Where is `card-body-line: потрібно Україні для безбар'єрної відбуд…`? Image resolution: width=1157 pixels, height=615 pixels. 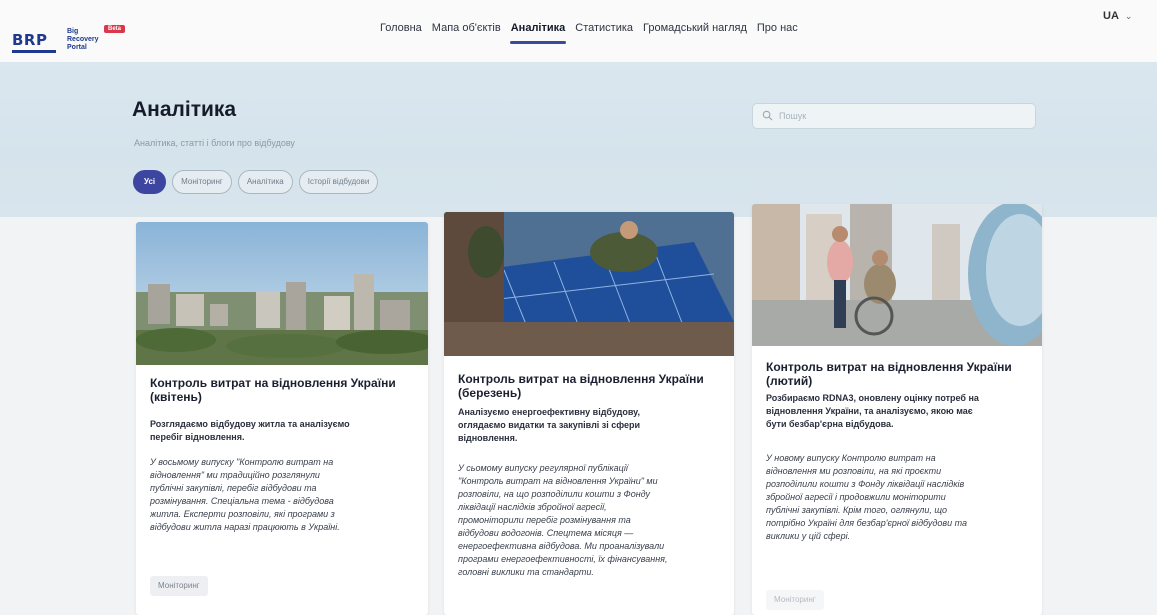
card-body-line: потрібно Україні для безбар'єрної відбуд… is located at coordinates (866, 523).